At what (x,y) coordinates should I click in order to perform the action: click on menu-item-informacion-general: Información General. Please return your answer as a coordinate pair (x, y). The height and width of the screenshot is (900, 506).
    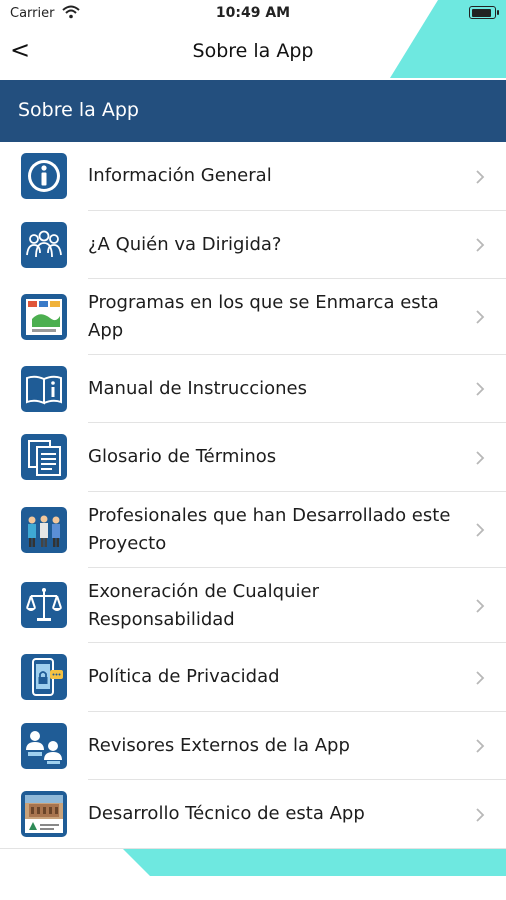
    Looking at the image, I should click on (253, 176).